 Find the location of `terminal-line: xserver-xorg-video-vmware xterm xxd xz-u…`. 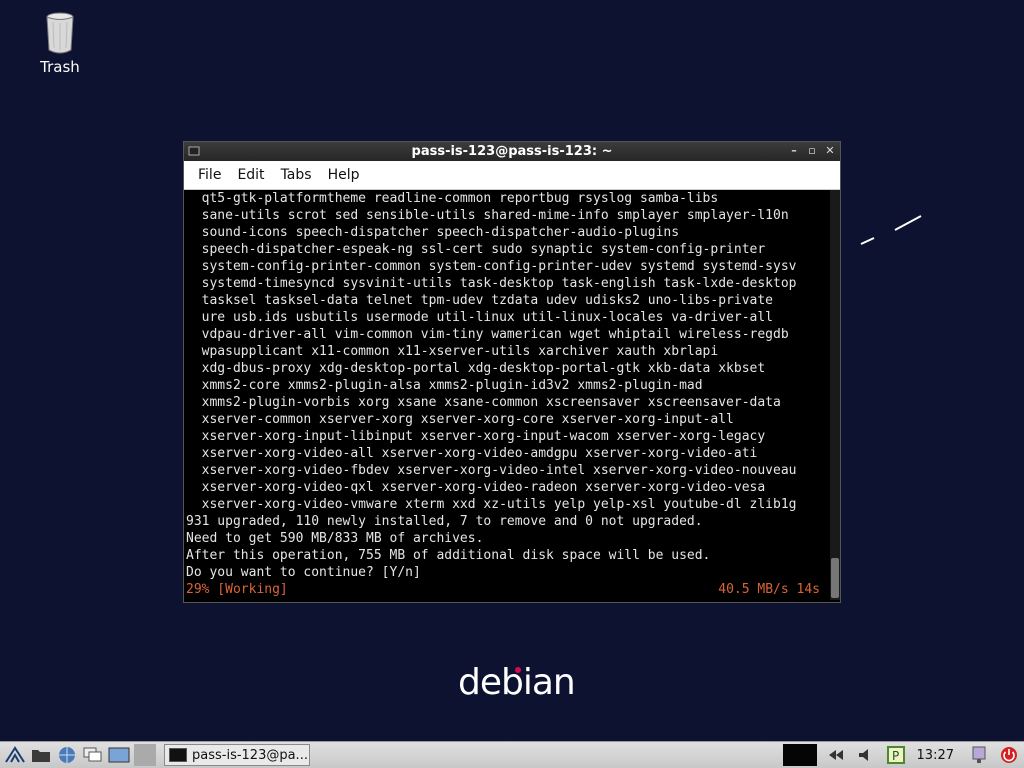

terminal-line: xserver-xorg-video-vmware xterm xxd xz-u… is located at coordinates (491, 504).